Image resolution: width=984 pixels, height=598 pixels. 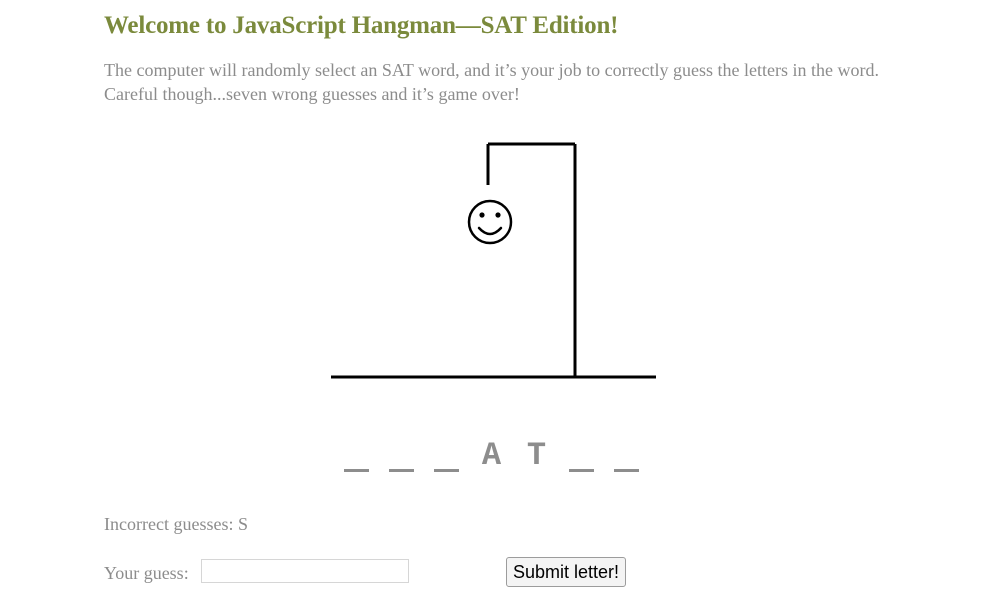 I want to click on guess-input, so click(x=305, y=571).